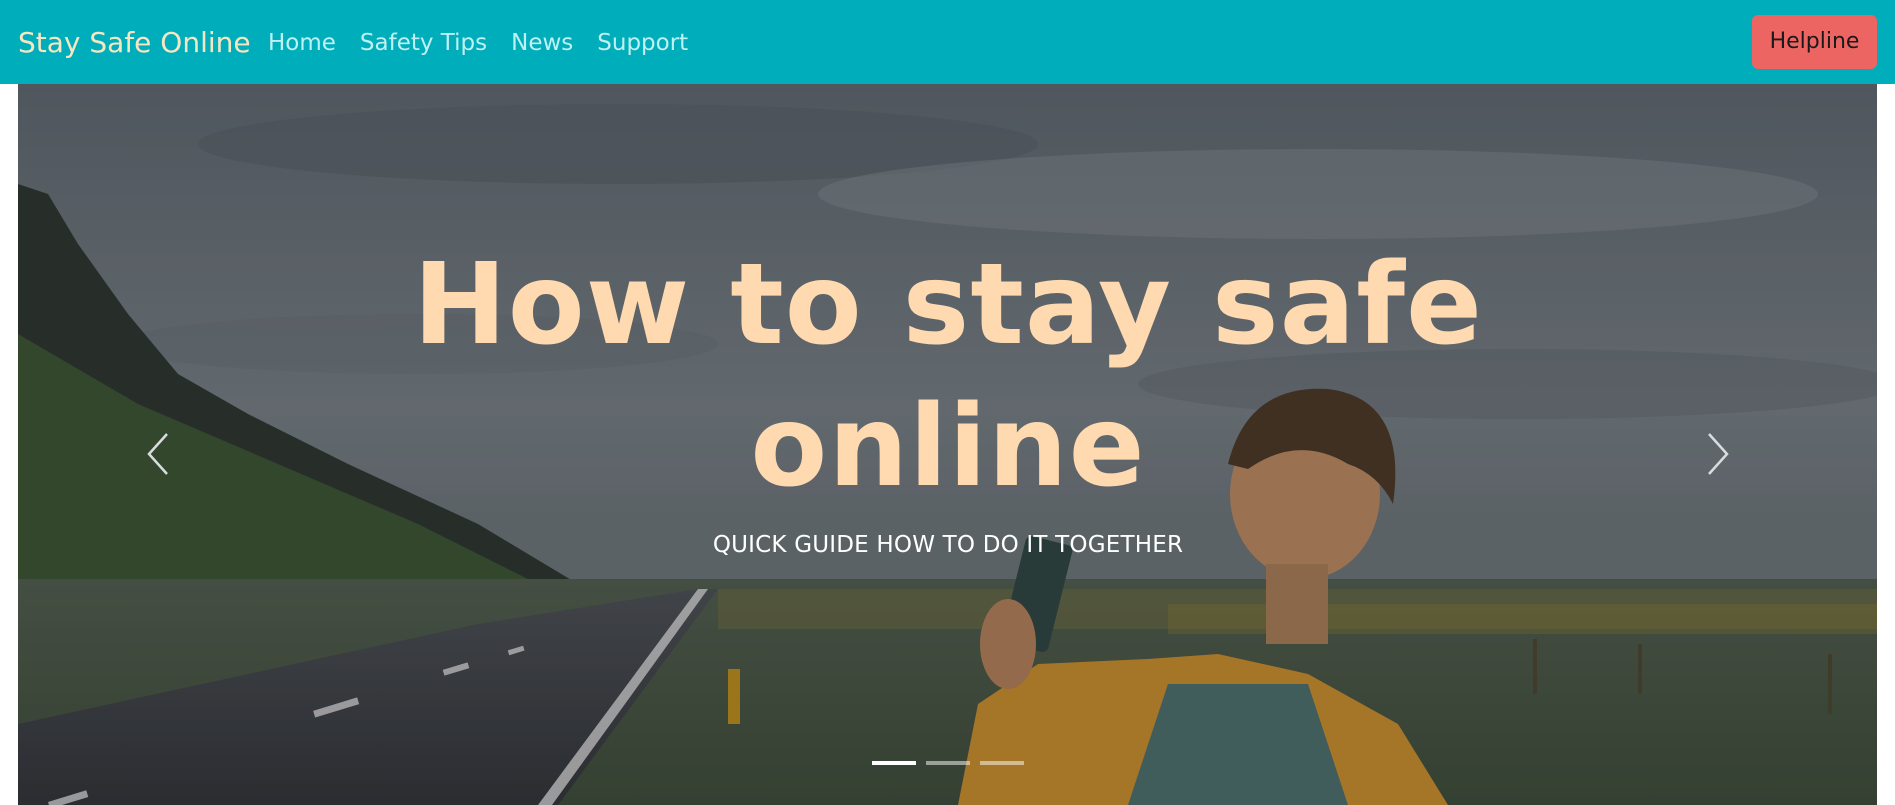 This screenshot has height=805, width=1895. I want to click on hero-subtitle: QUICK GUIDE HOW TO DO IT TOGETHER, so click(948, 545).